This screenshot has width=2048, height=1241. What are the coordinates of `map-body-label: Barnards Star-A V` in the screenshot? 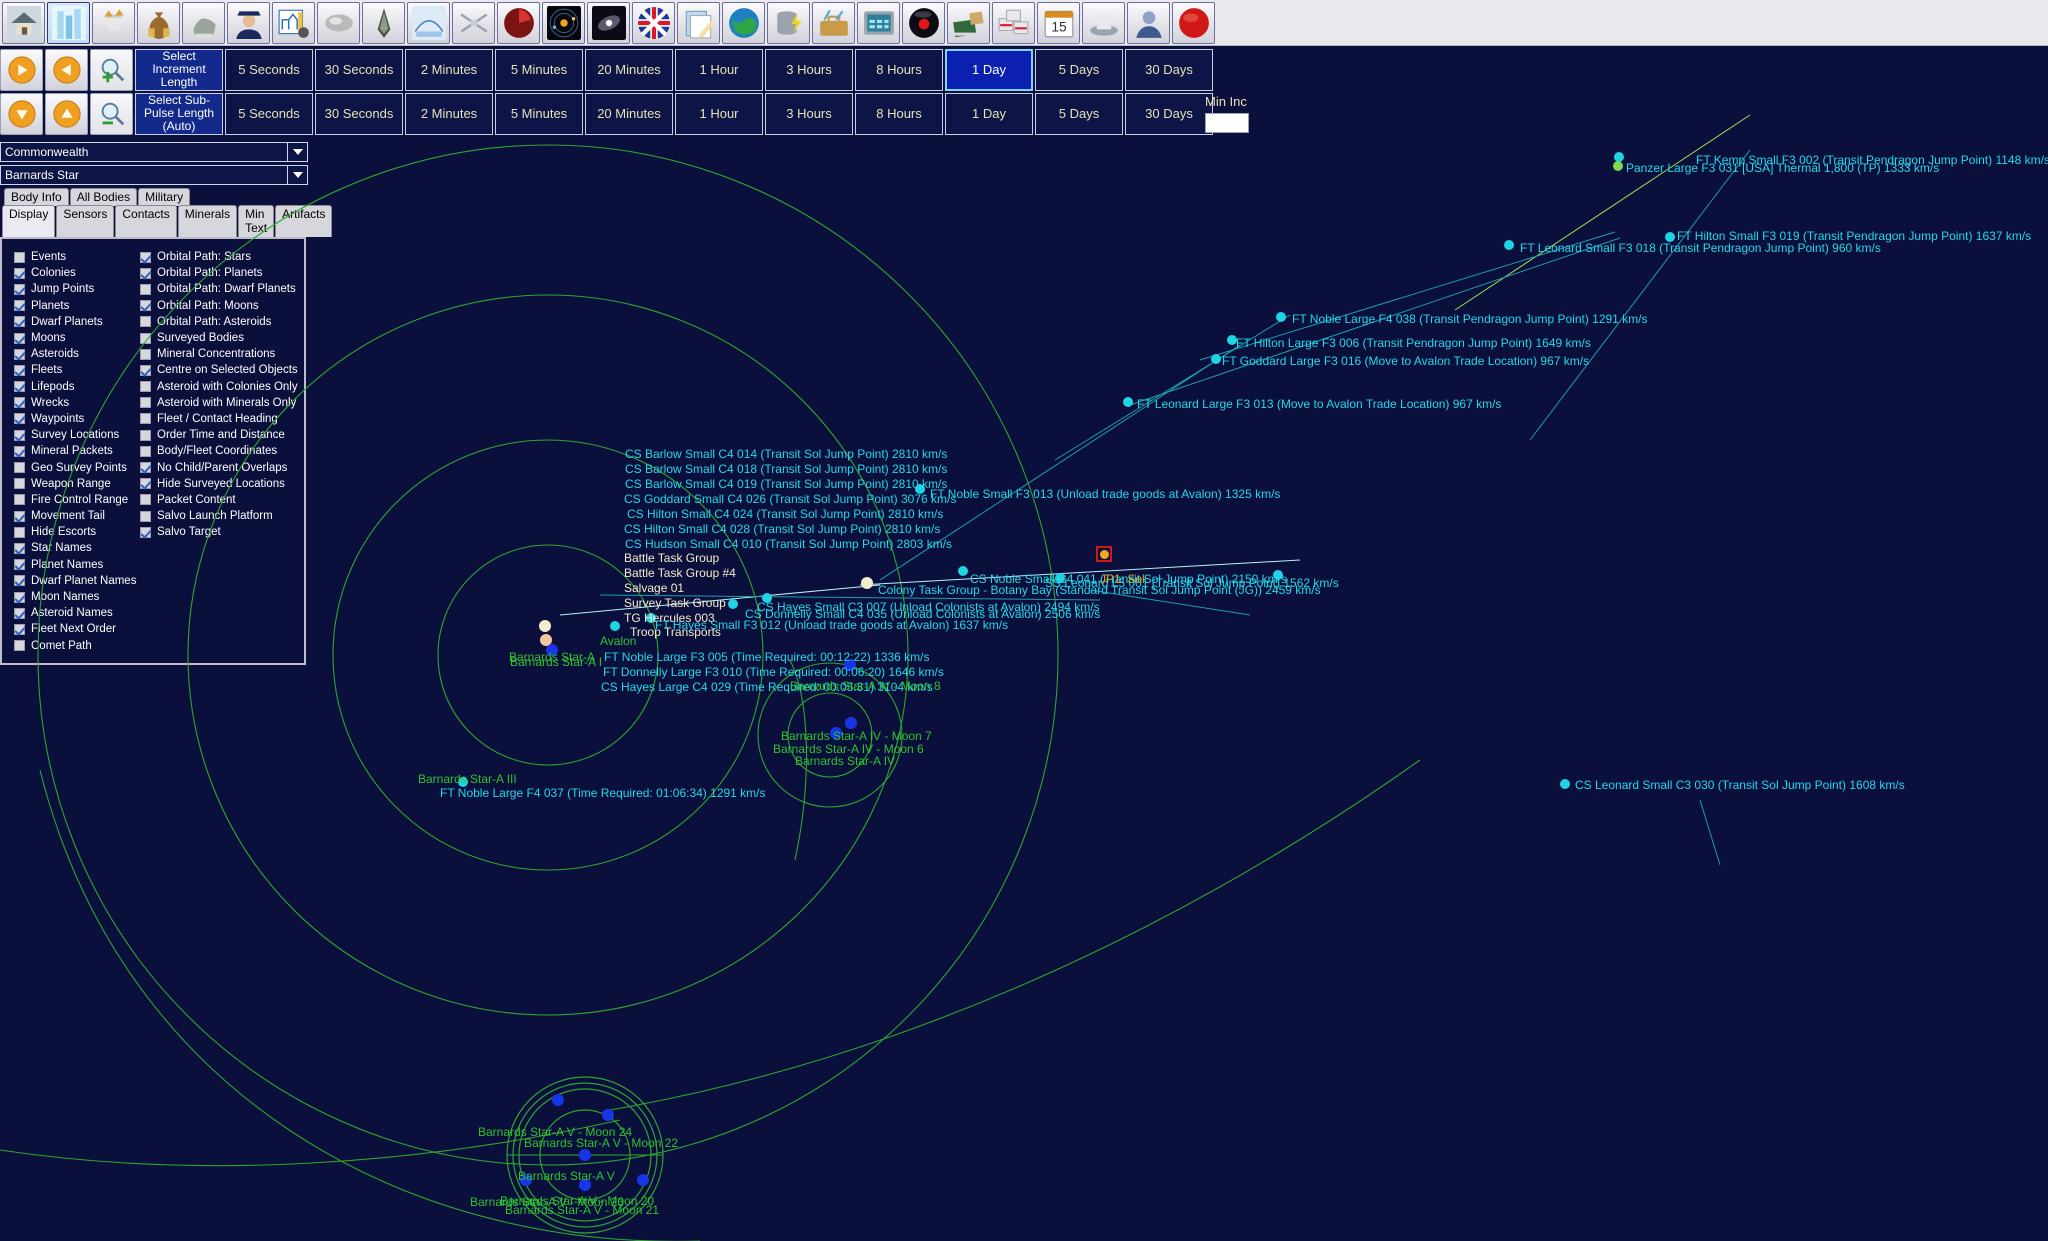 It's located at (566, 1176).